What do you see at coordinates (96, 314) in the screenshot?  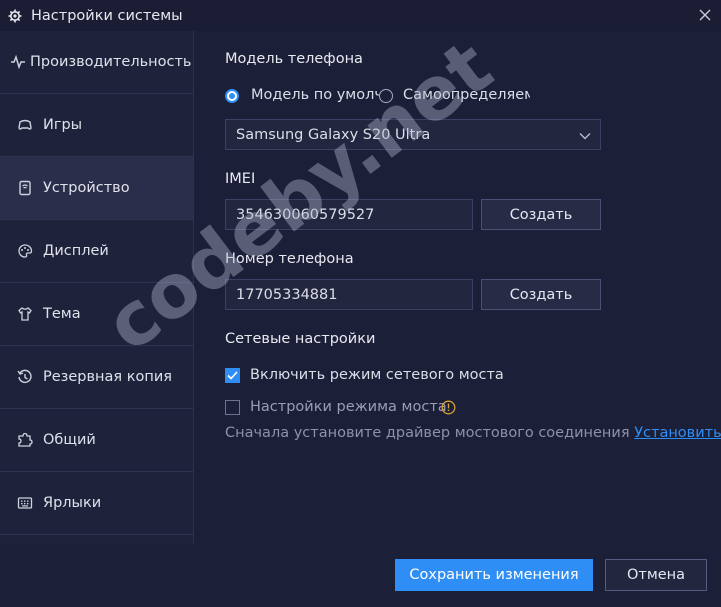 I see `sidebar-item-theme: Тема` at bounding box center [96, 314].